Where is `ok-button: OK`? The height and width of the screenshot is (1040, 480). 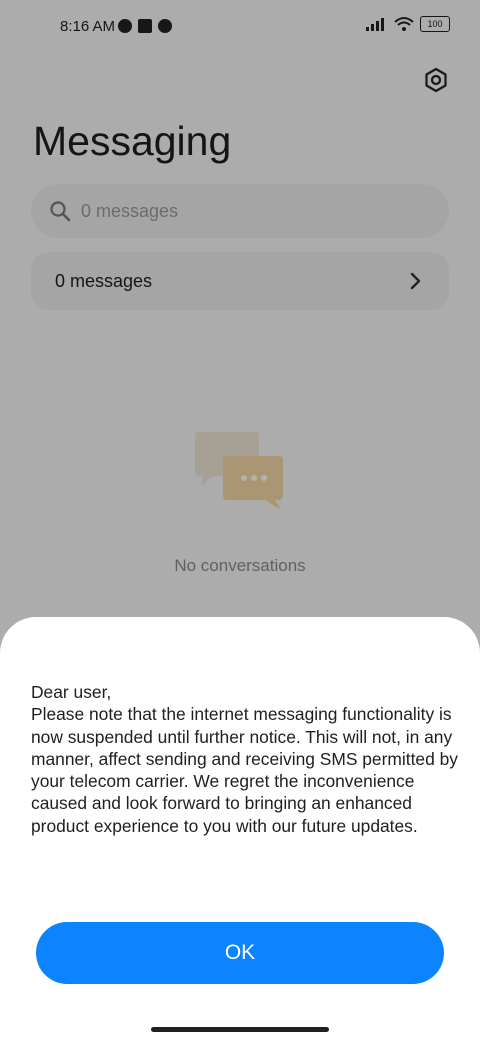 ok-button: OK is located at coordinates (240, 953).